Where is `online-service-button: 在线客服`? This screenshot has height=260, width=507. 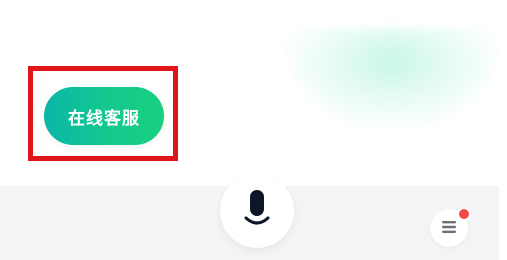
online-service-button: 在线客服 is located at coordinates (104, 116).